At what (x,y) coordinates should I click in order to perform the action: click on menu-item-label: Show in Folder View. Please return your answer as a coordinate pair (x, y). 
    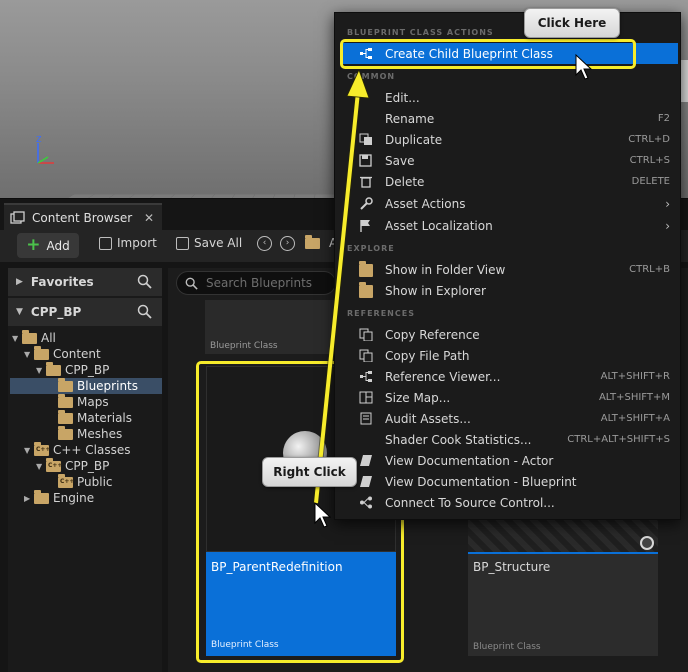
    Looking at the image, I should click on (445, 269).